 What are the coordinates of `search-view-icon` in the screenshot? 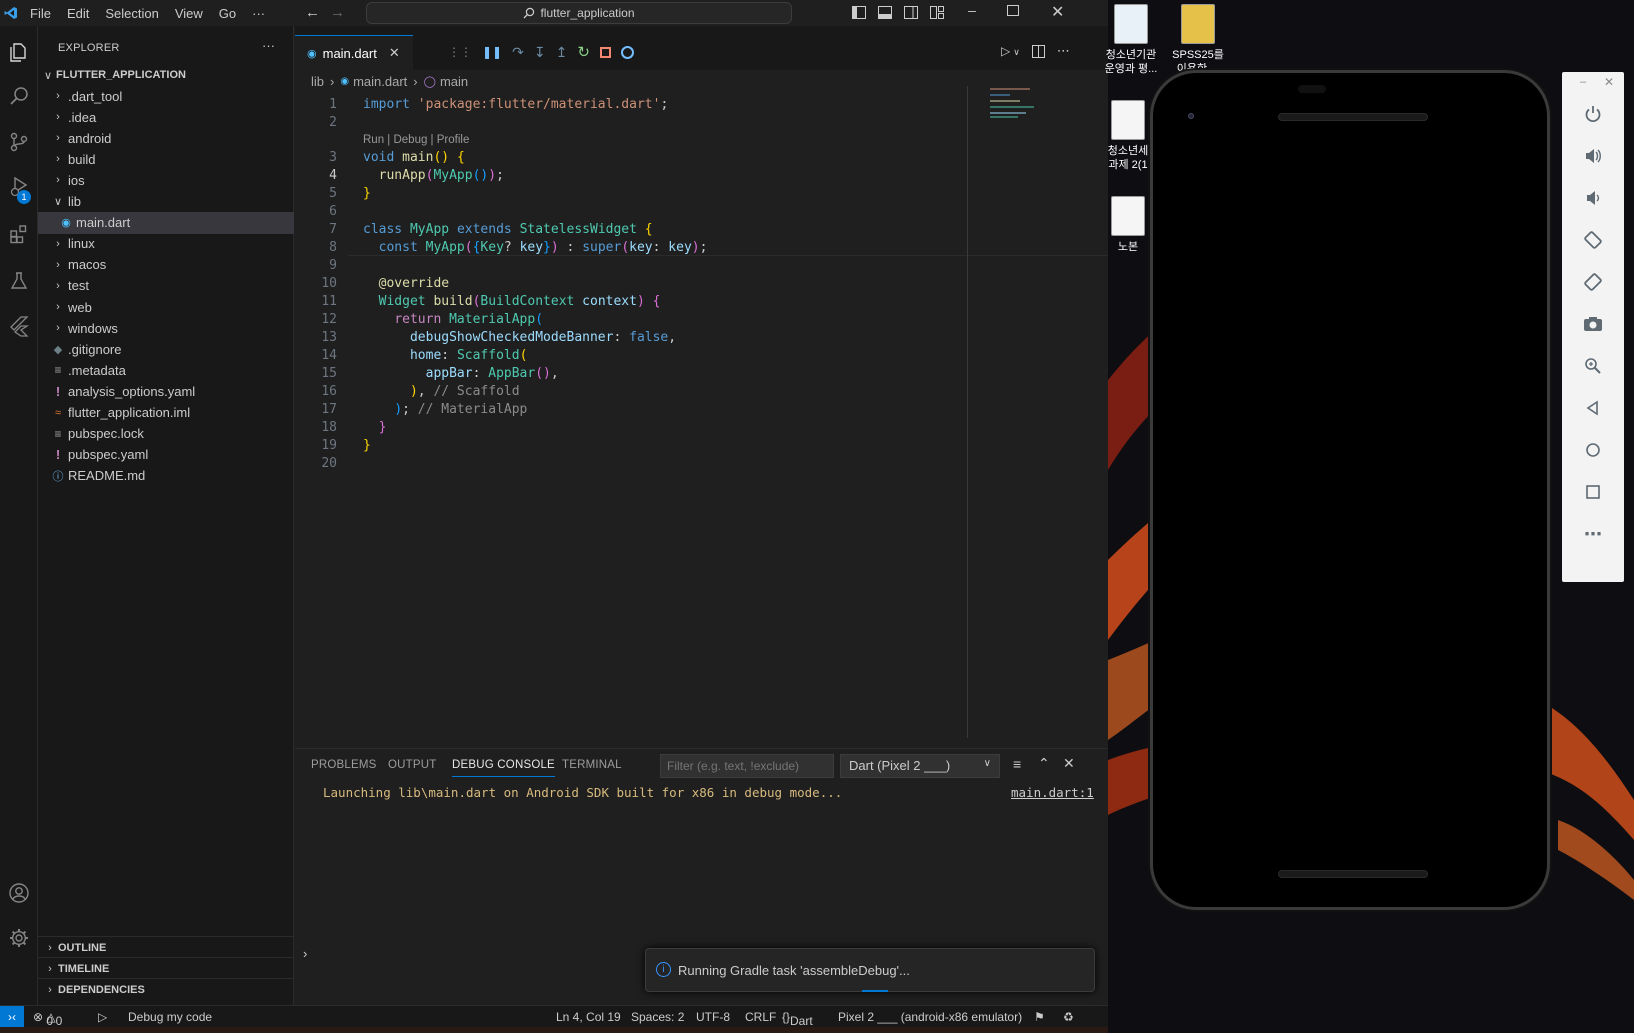 It's located at (19, 96).